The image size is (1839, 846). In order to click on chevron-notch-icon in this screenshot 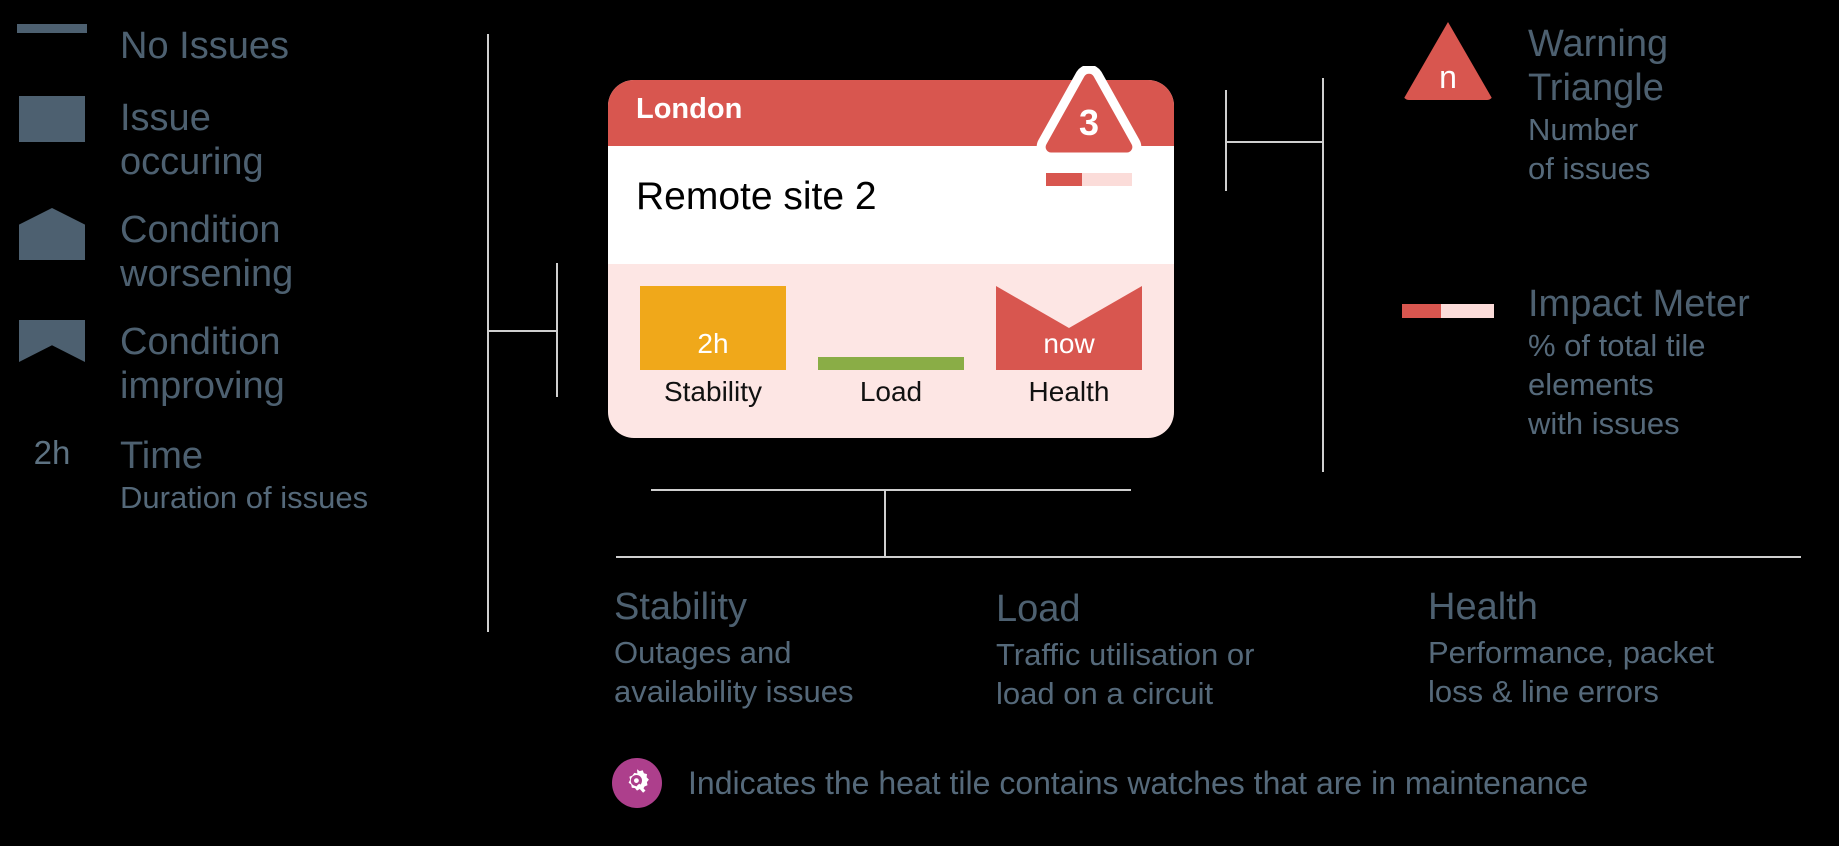, I will do `click(52, 341)`.